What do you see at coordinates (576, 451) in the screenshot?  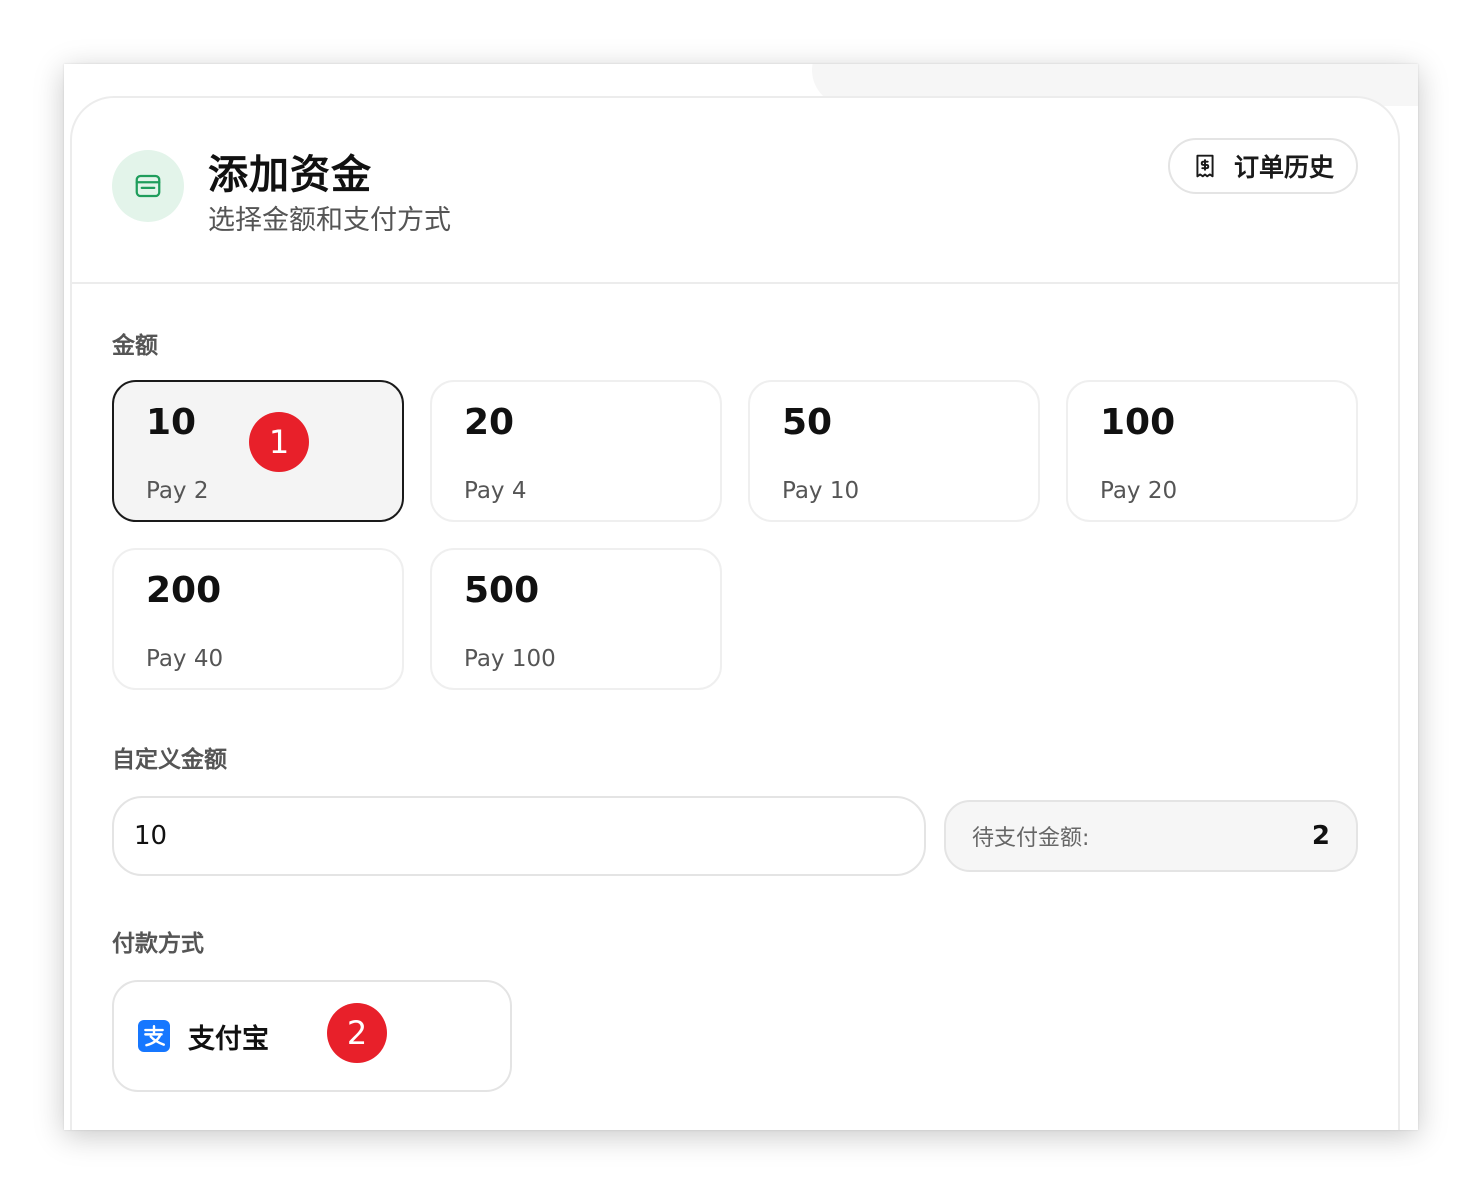 I see `amount-option-20: 20 Pay 4` at bounding box center [576, 451].